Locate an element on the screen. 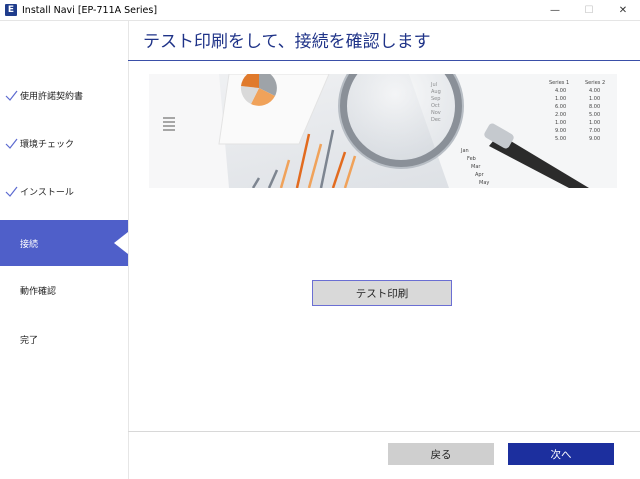 This screenshot has height=479, width=640. window-title: Install Navi [EP-711A Series] is located at coordinates (90, 10).